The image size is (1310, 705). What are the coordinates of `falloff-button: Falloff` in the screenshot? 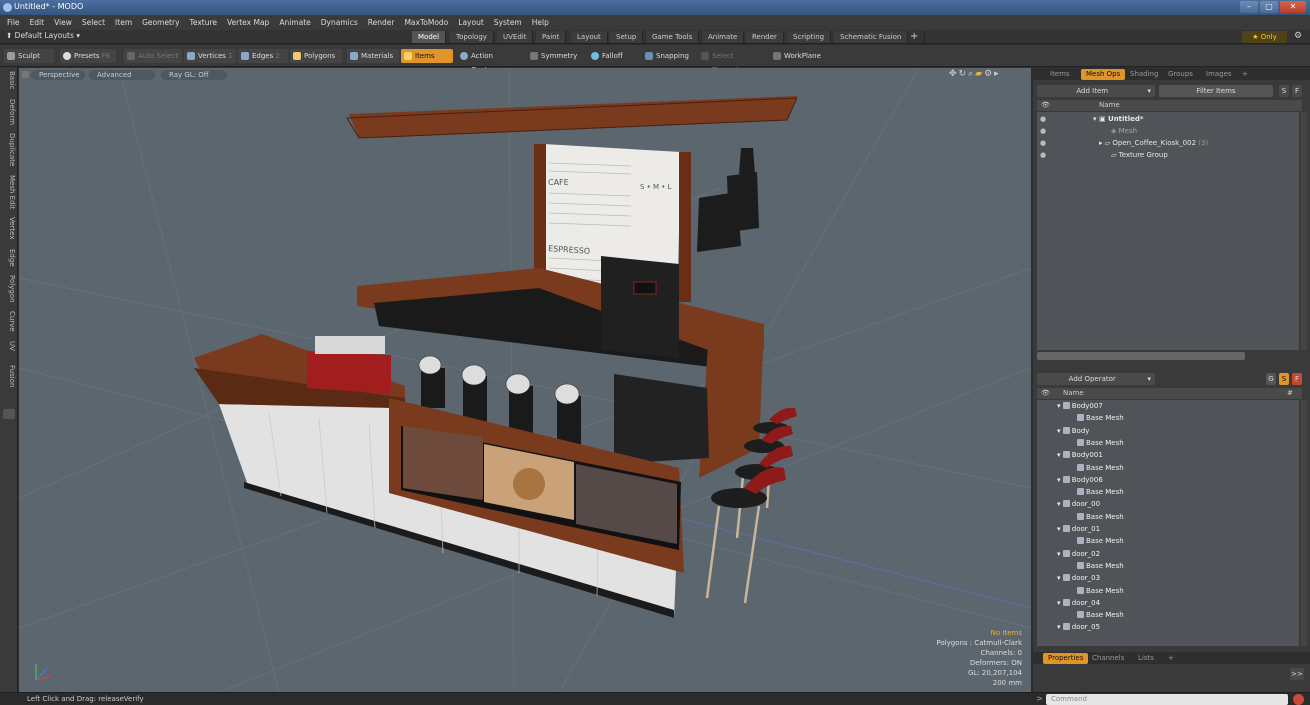 It's located at (610, 56).